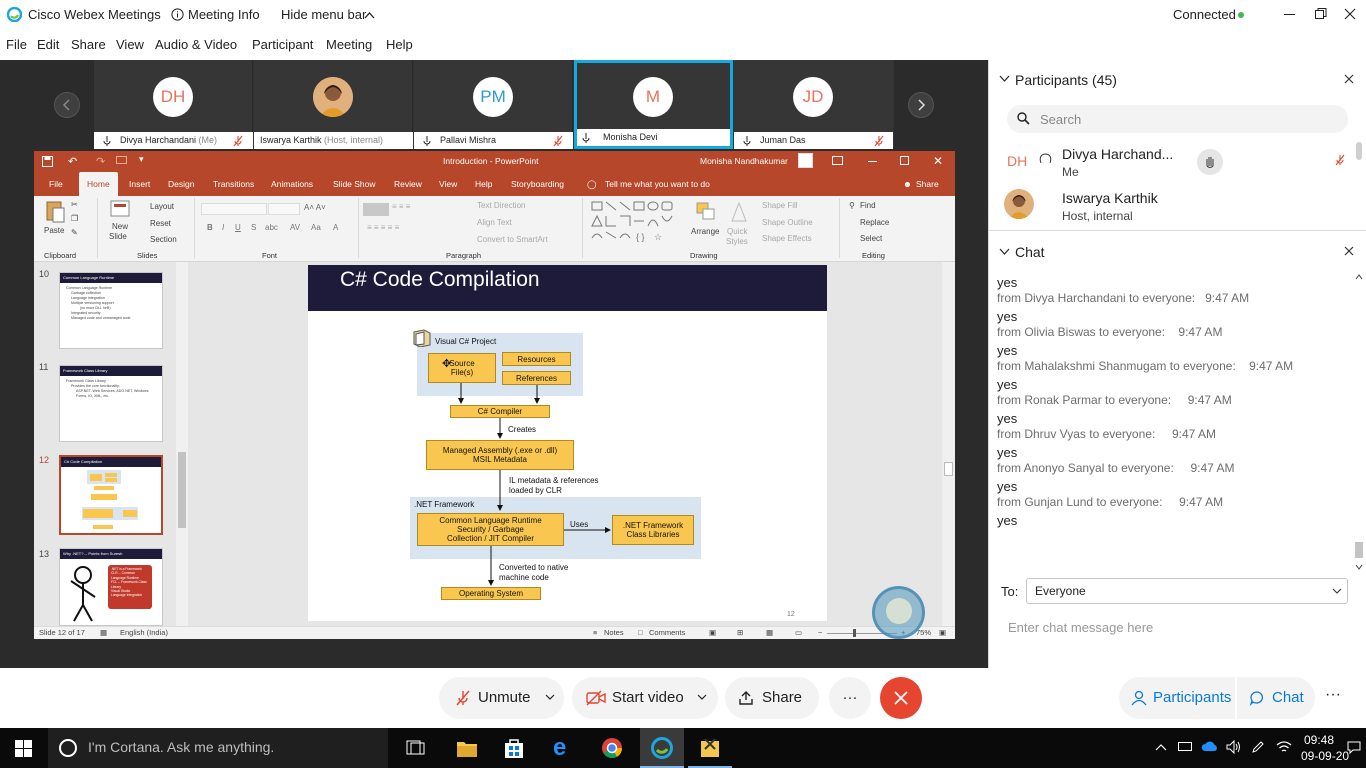 The width and height of the screenshot is (1366, 768). What do you see at coordinates (223, 227) in the screenshot?
I see `italic-icon: I` at bounding box center [223, 227].